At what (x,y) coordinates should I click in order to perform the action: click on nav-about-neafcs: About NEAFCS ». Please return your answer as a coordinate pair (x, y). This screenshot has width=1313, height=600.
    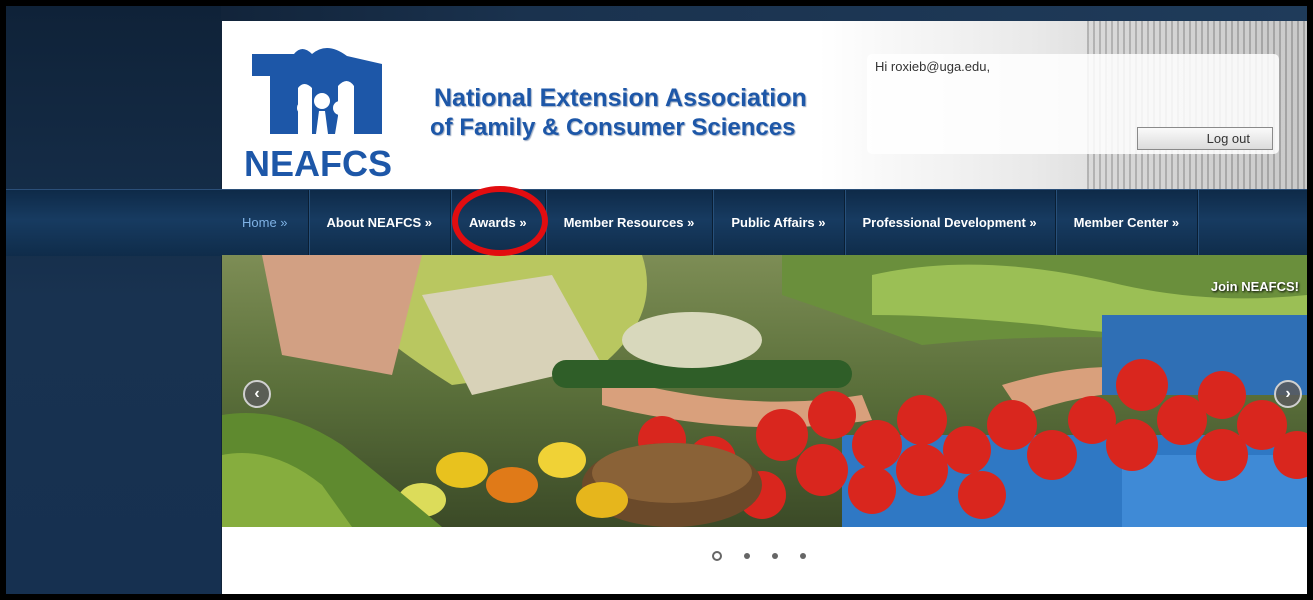
    Looking at the image, I should click on (380, 223).